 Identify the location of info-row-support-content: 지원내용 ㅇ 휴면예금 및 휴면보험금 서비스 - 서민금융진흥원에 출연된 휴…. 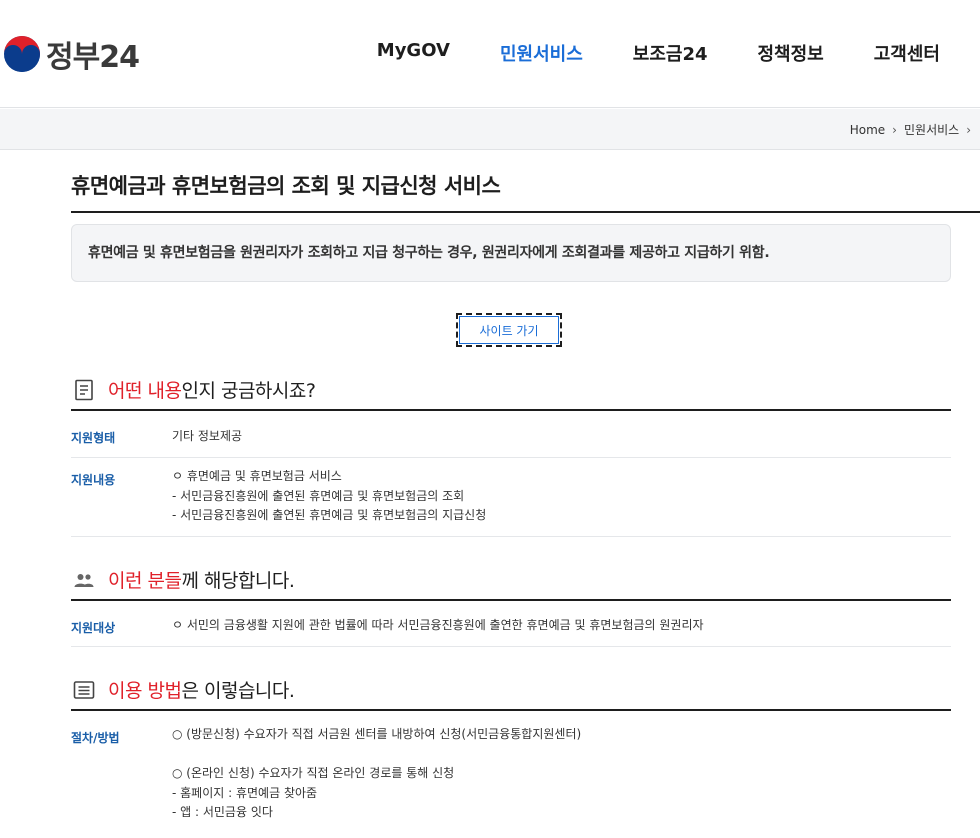
(511, 497).